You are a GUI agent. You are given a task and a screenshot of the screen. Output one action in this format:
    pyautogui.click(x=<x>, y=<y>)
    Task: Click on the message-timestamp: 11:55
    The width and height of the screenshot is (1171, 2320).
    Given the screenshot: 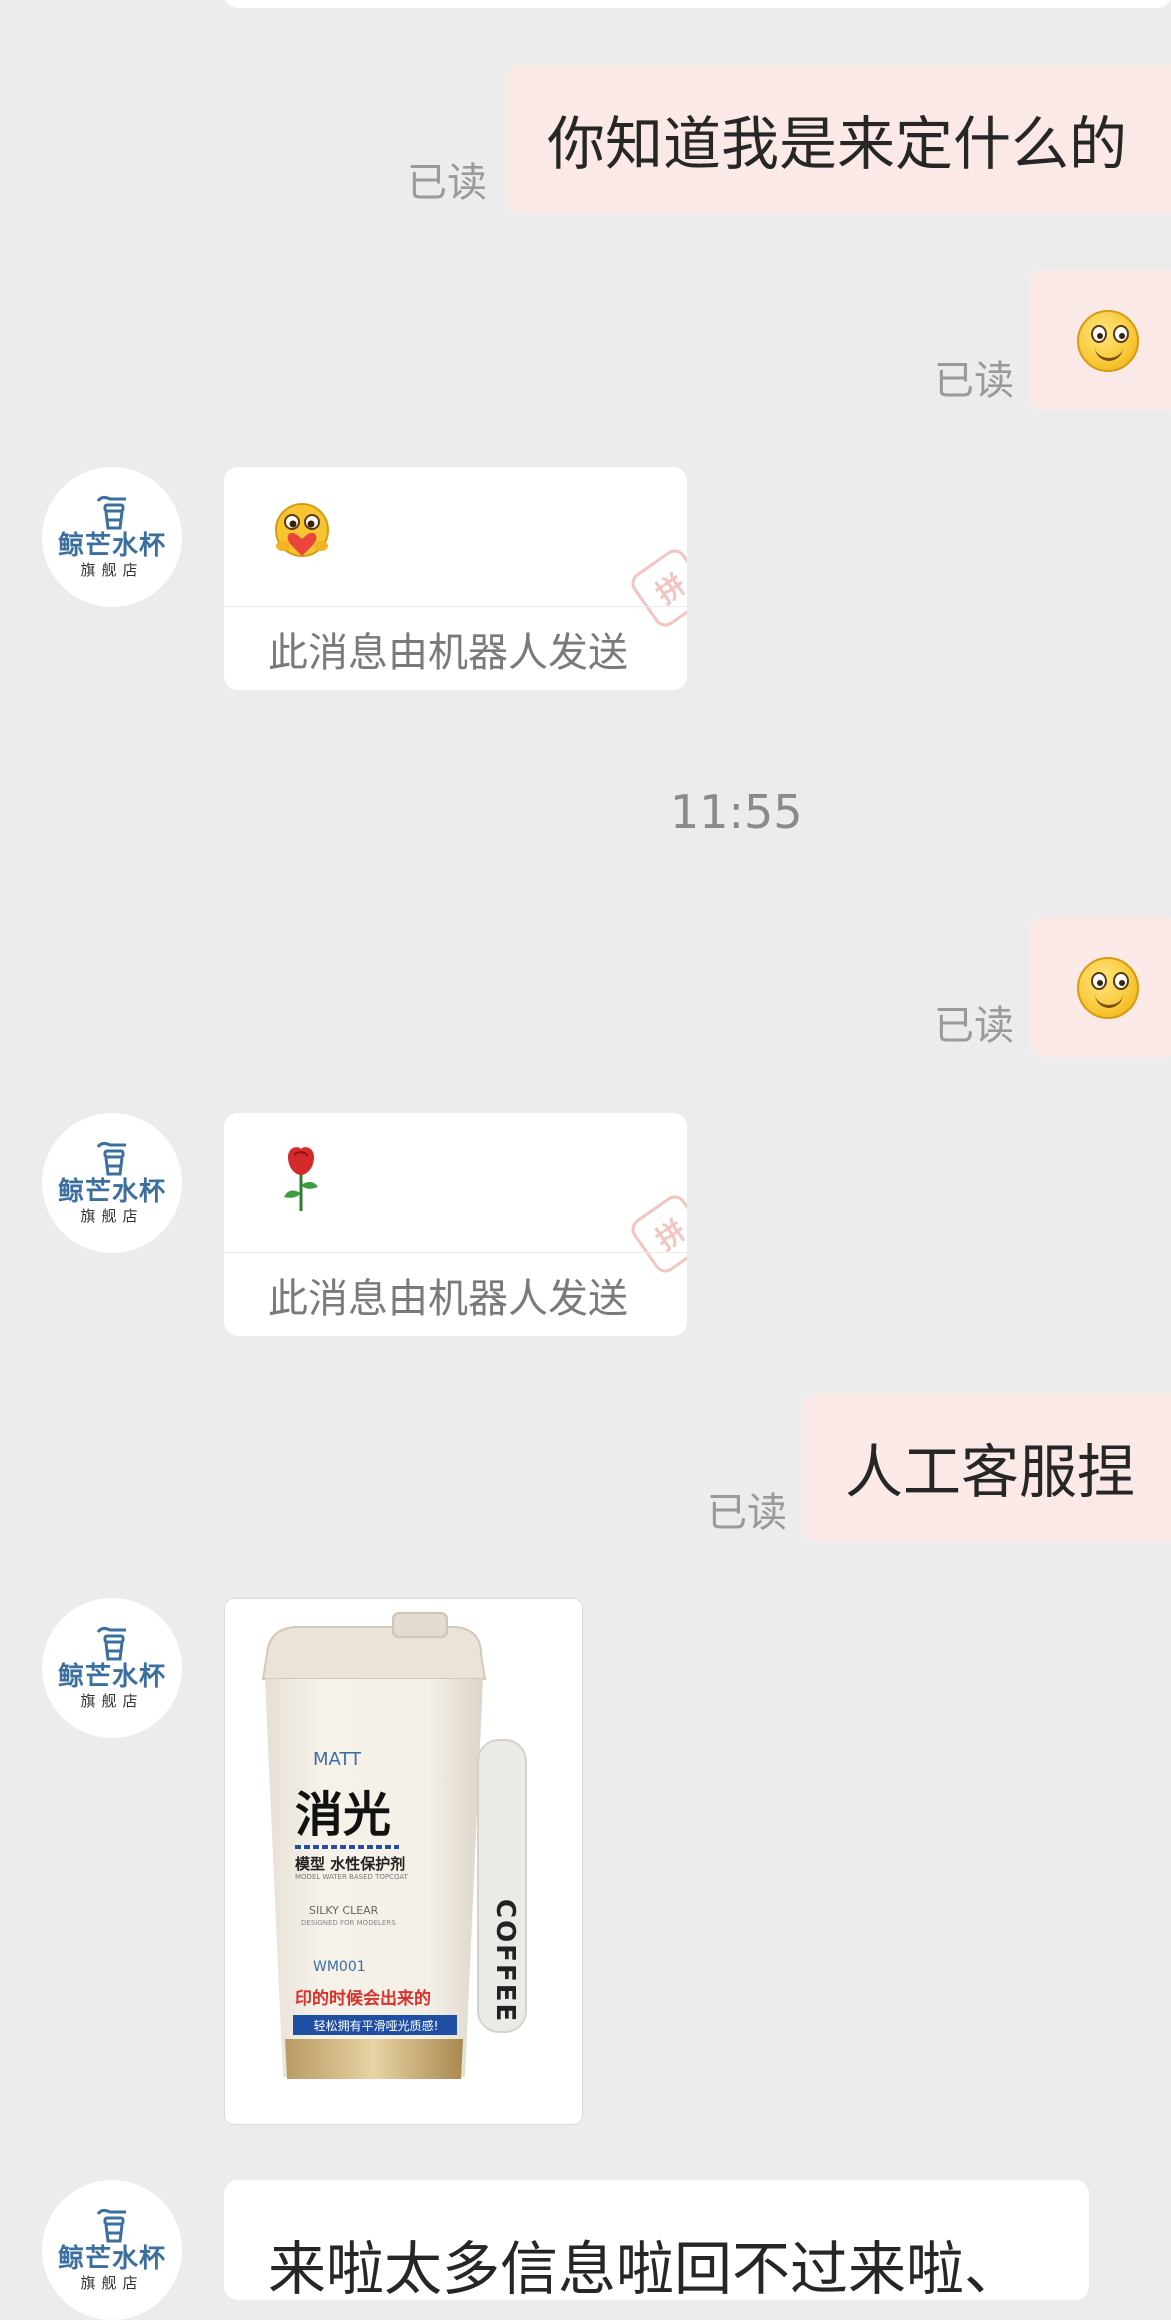 What is the action you would take?
    pyautogui.click(x=736, y=812)
    